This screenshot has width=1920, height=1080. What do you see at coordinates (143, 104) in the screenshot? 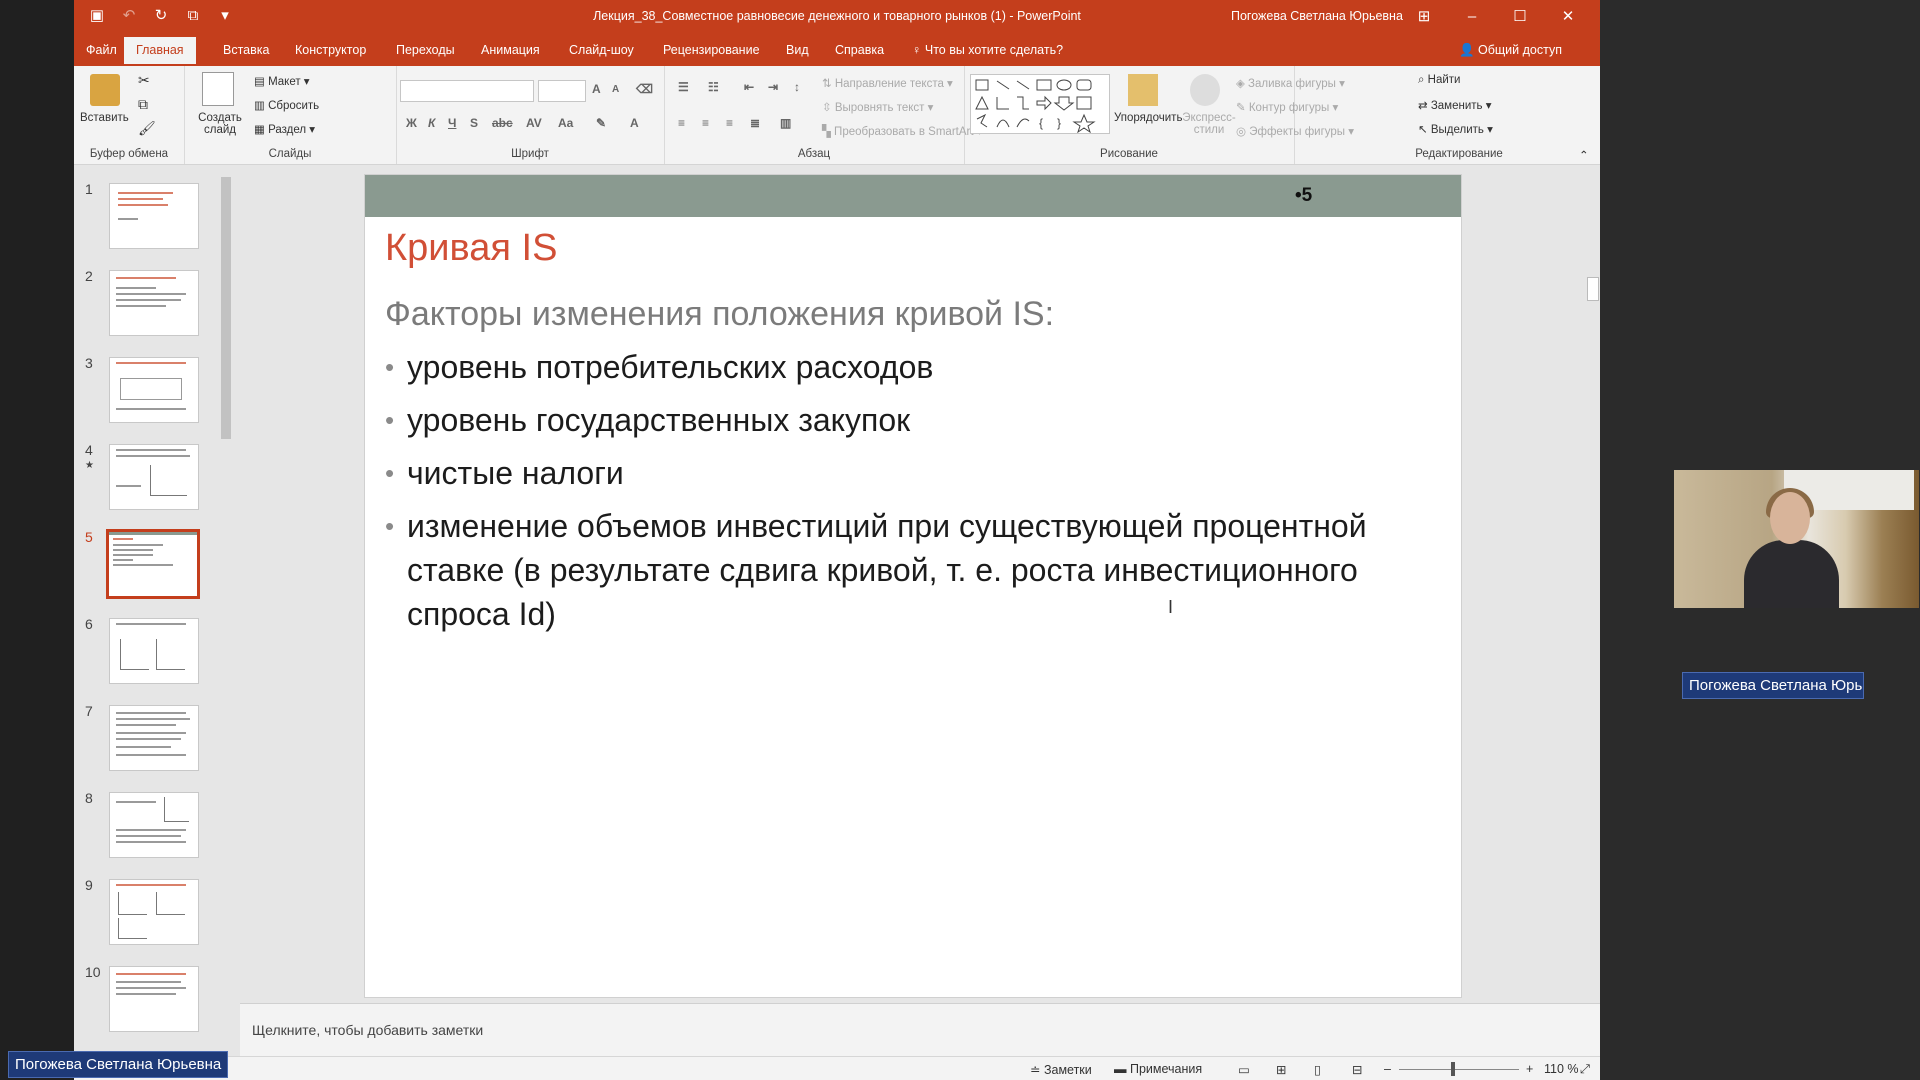
I see `copy-icon: ⧉` at bounding box center [143, 104].